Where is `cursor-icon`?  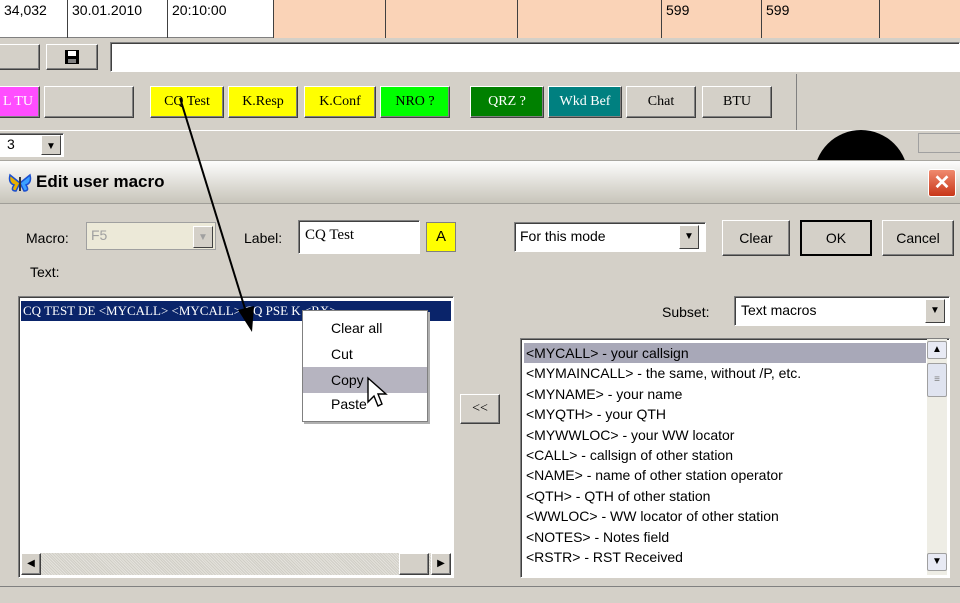
cursor-icon is located at coordinates (377, 391).